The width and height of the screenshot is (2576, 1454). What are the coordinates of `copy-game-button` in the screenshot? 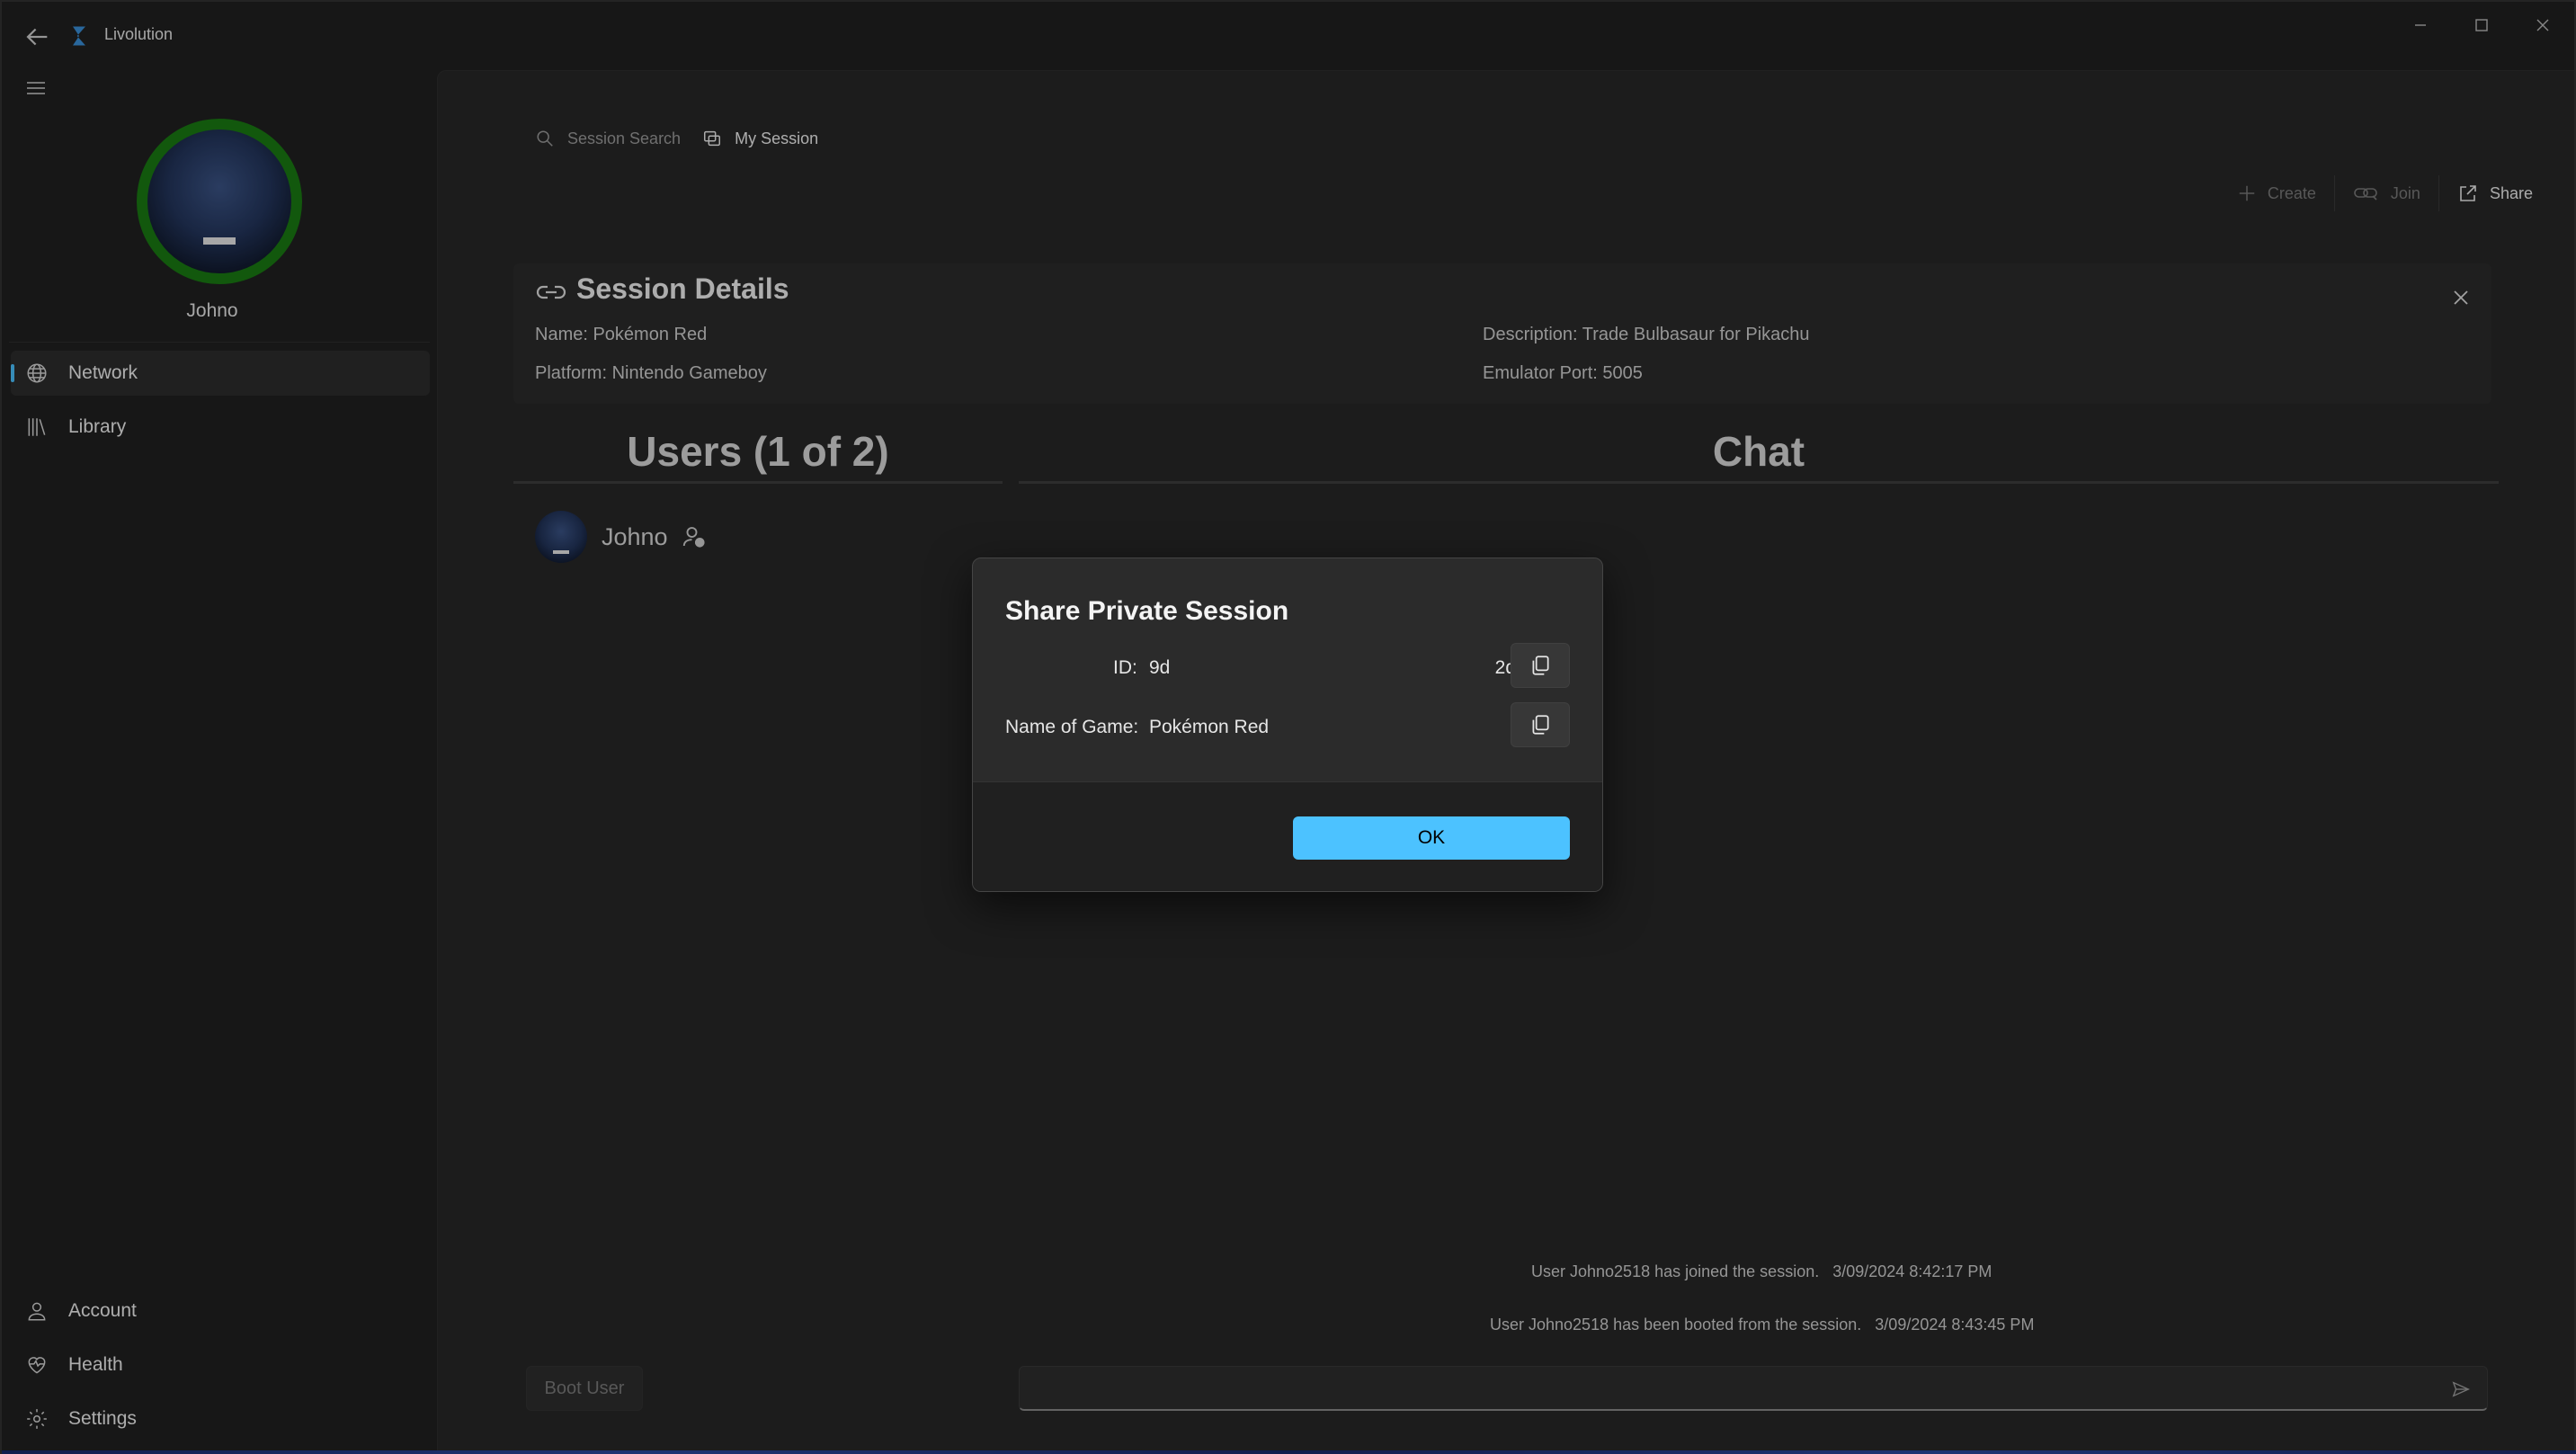 It's located at (1540, 724).